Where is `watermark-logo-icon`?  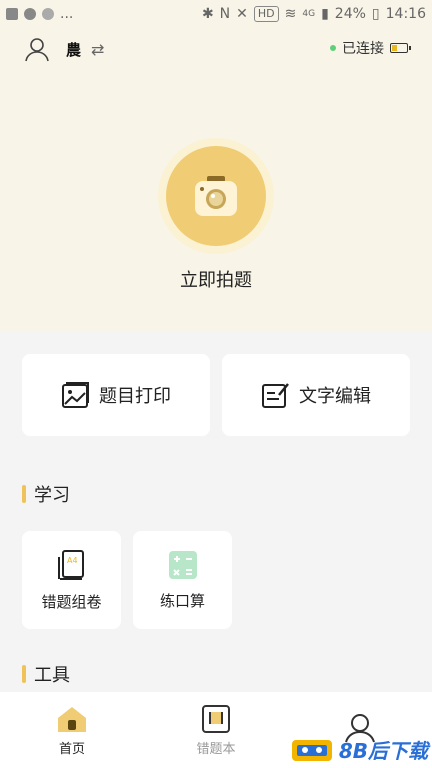 watermark-logo-icon is located at coordinates (311, 750).